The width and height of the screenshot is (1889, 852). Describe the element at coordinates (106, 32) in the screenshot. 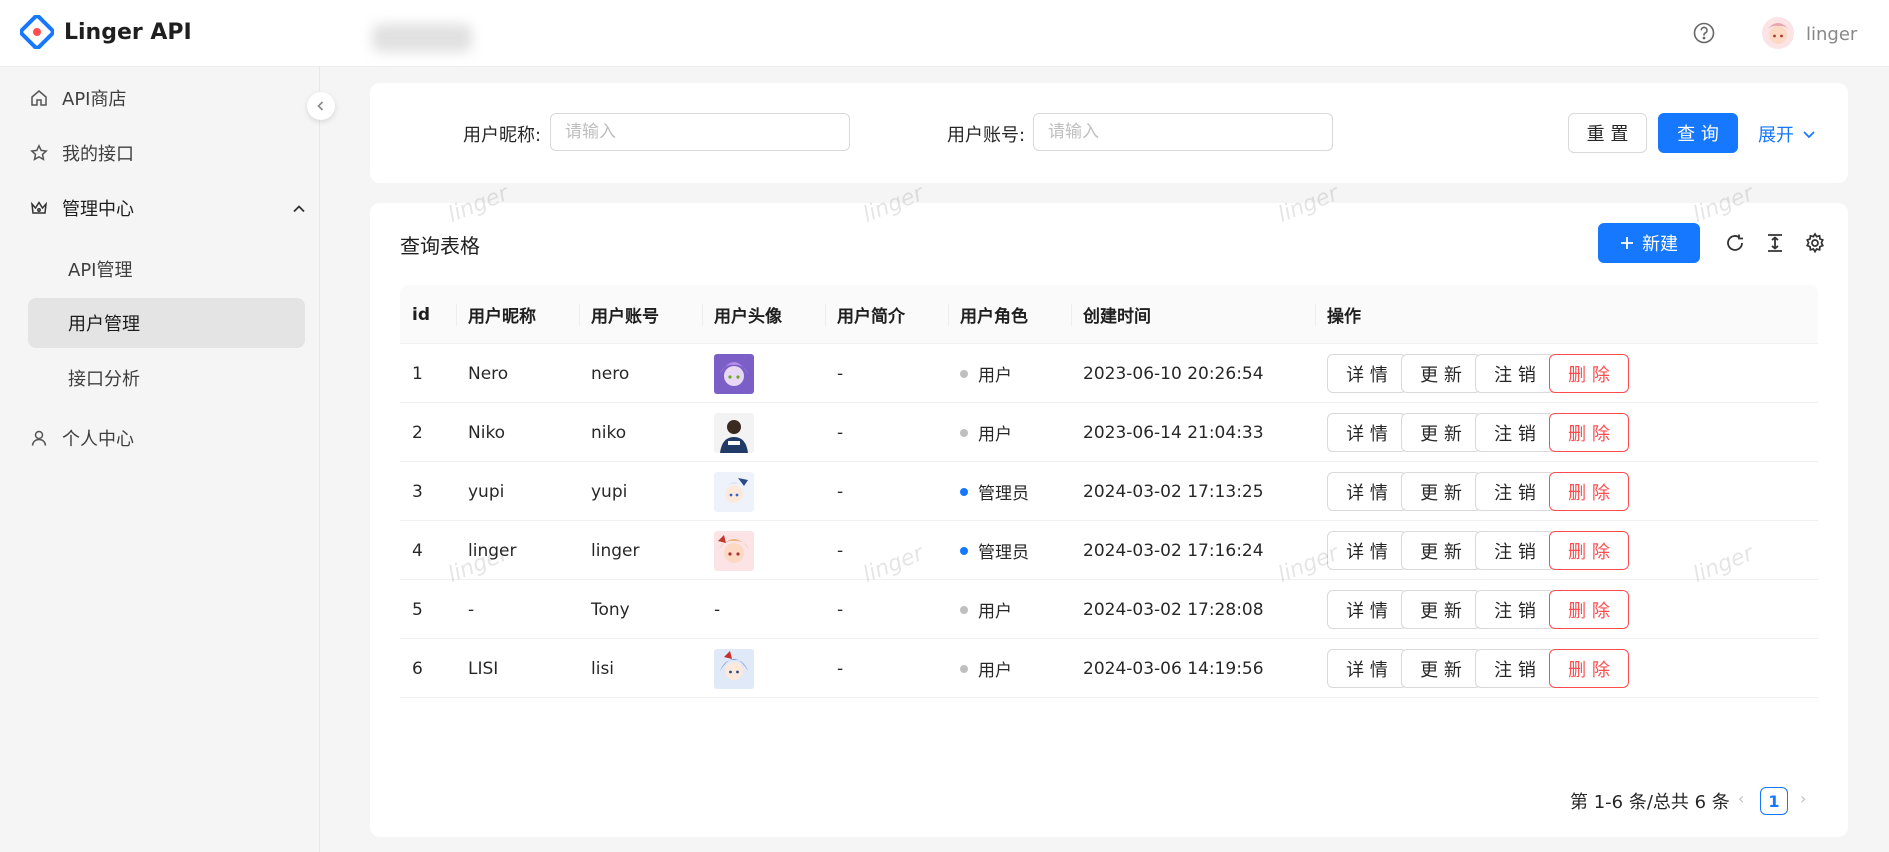

I see `app-logo: Linger API` at that location.